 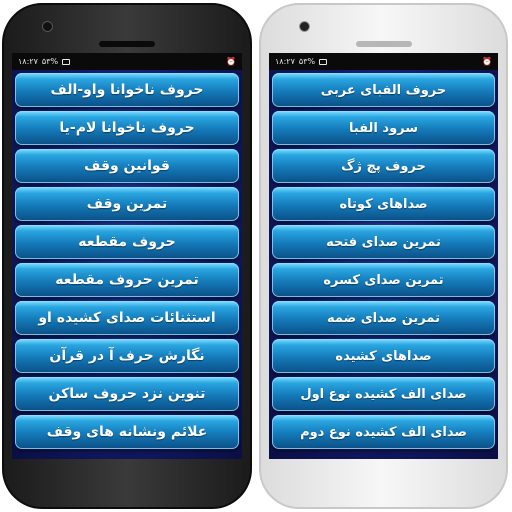 What do you see at coordinates (383, 128) in the screenshot?
I see `menu-item: سرود الفبا` at bounding box center [383, 128].